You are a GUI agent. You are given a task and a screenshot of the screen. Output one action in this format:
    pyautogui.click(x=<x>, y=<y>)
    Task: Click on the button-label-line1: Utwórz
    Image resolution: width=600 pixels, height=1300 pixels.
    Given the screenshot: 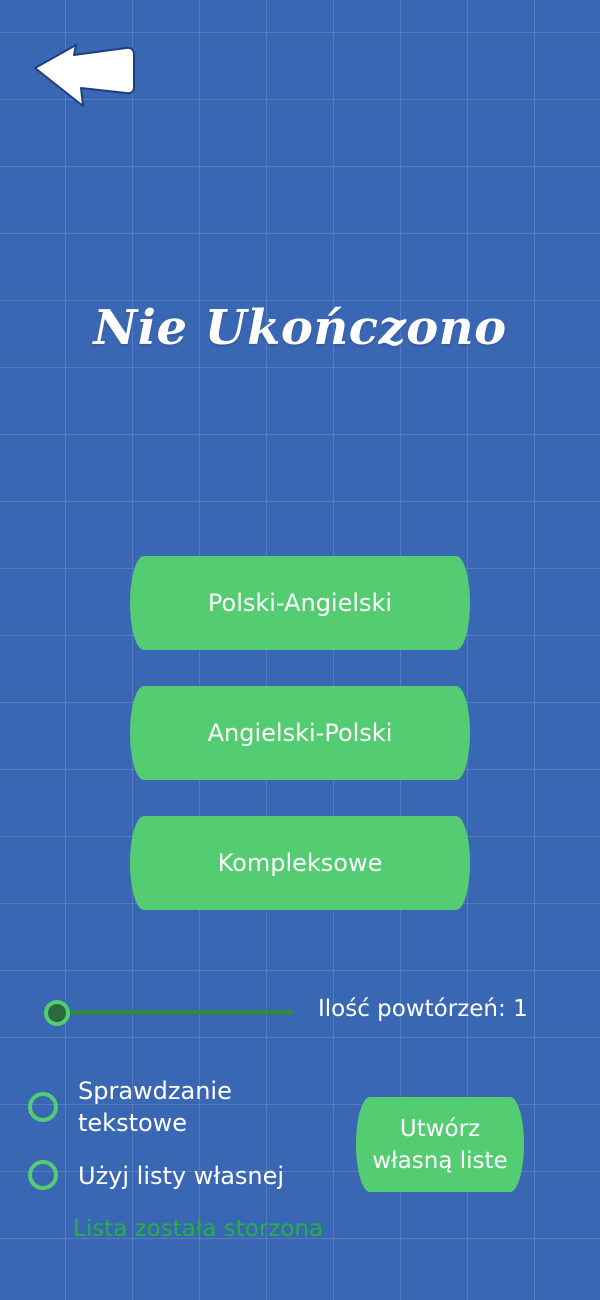 What is the action you would take?
    pyautogui.click(x=440, y=1128)
    